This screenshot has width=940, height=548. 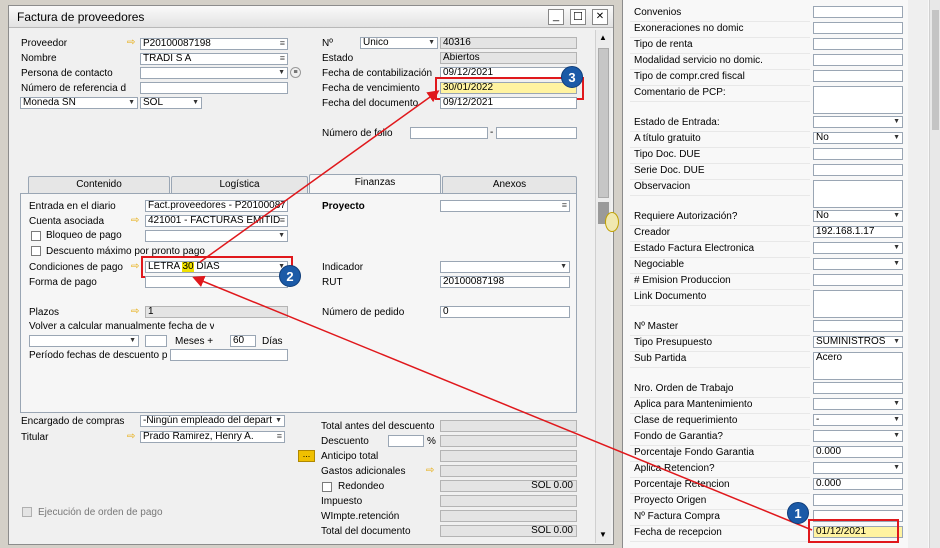 What do you see at coordinates (798, 513) in the screenshot?
I see `annotation-badge-1: 1` at bounding box center [798, 513].